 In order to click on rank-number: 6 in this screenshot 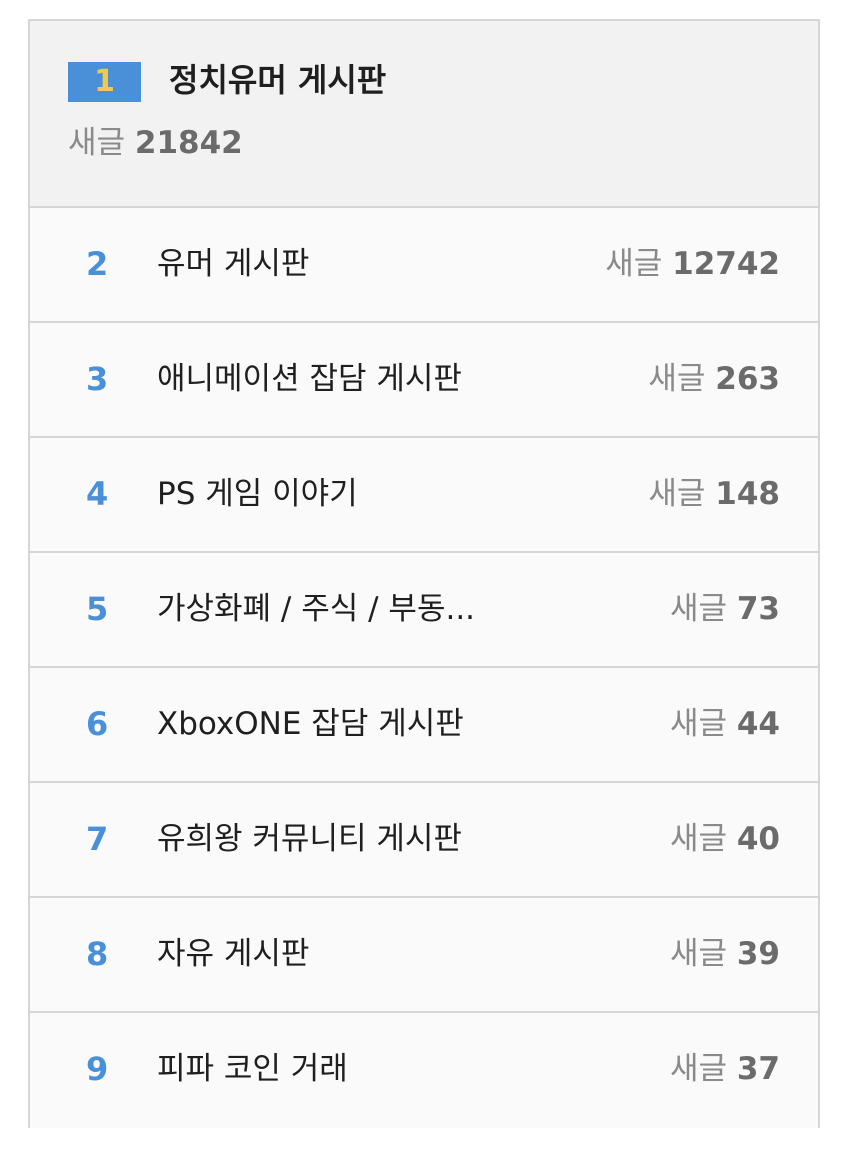, I will do `click(97, 724)`.